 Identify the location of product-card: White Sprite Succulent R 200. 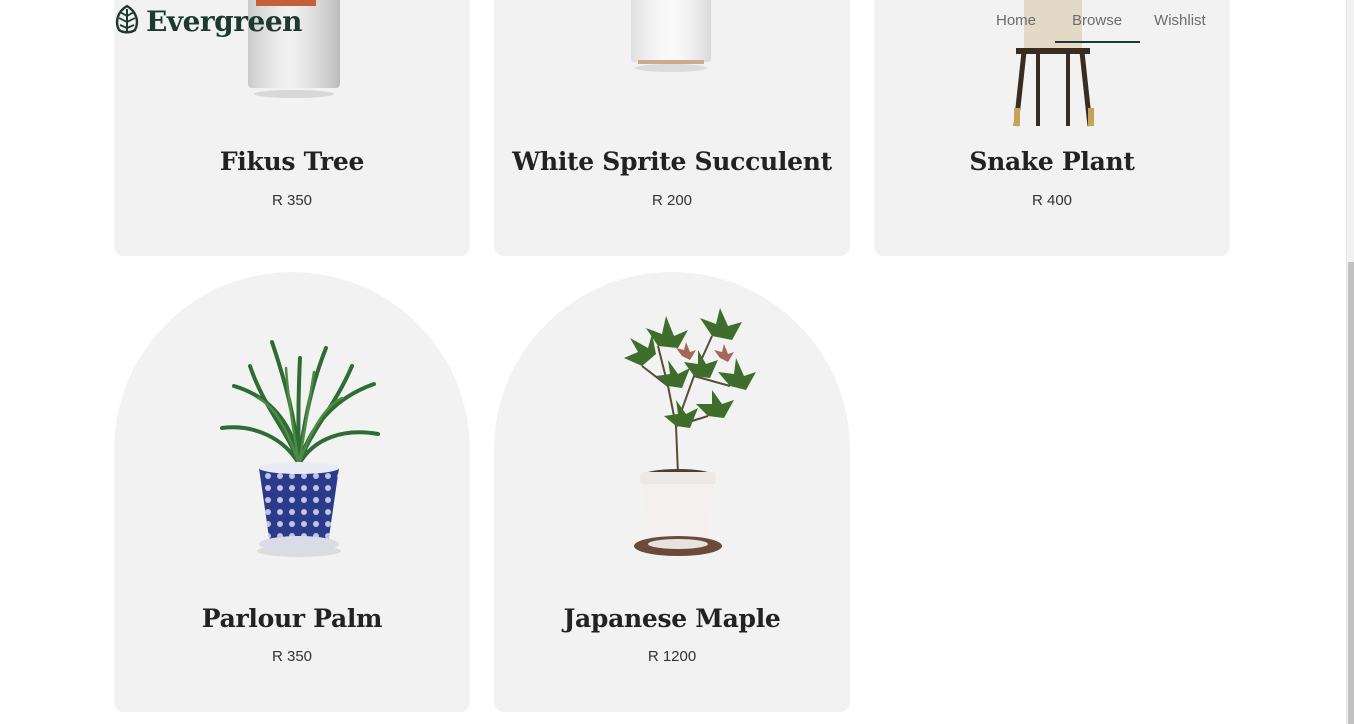
(672, 128).